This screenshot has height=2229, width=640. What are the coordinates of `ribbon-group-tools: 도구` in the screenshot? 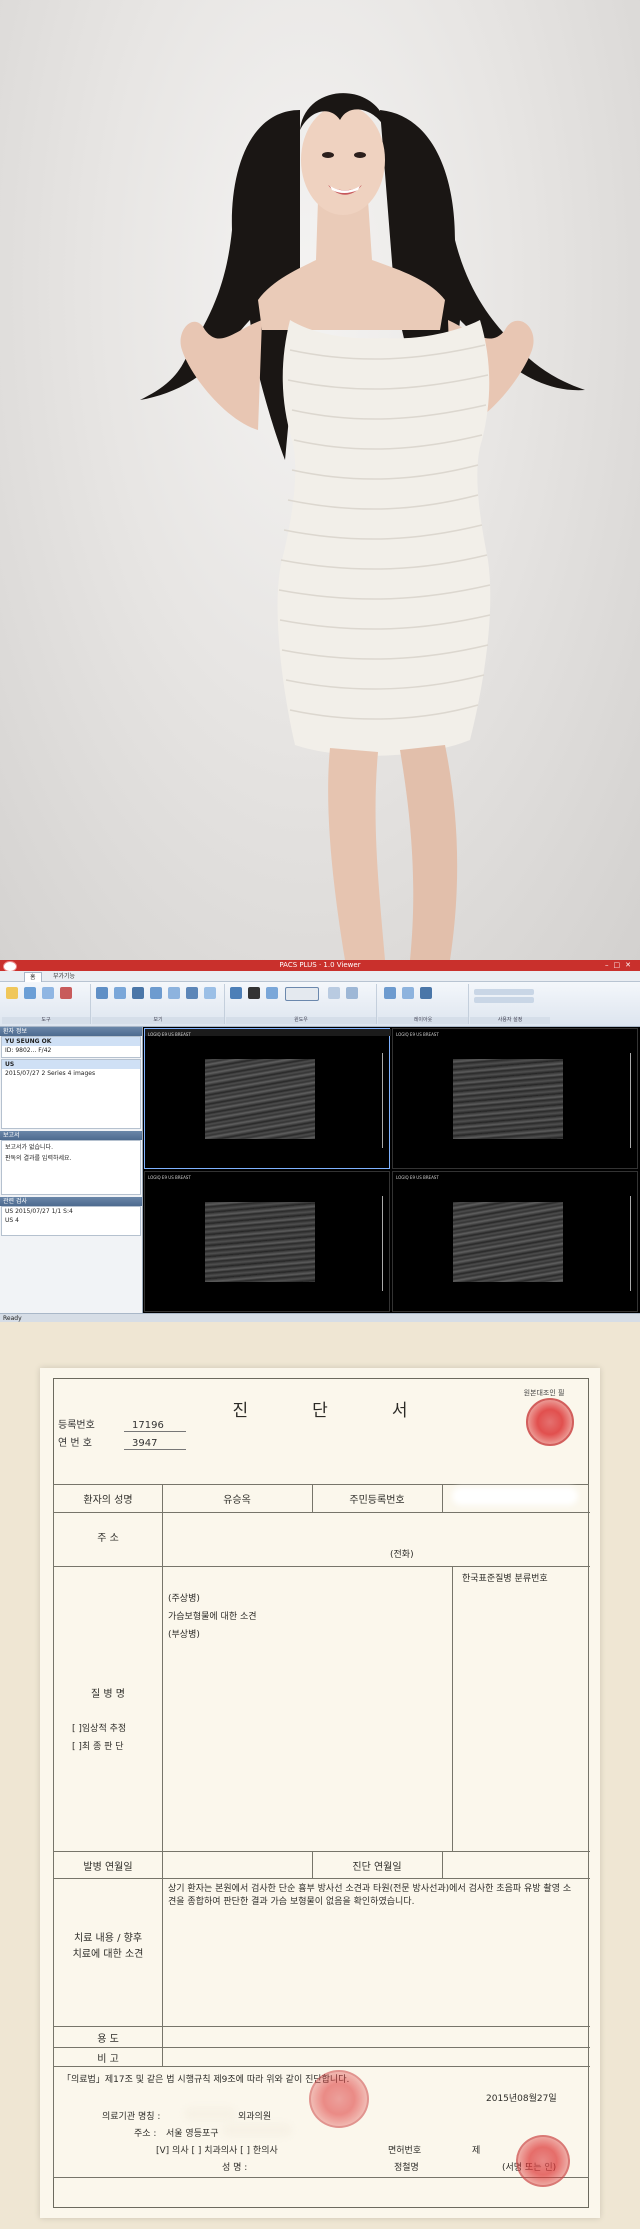 It's located at (46, 1004).